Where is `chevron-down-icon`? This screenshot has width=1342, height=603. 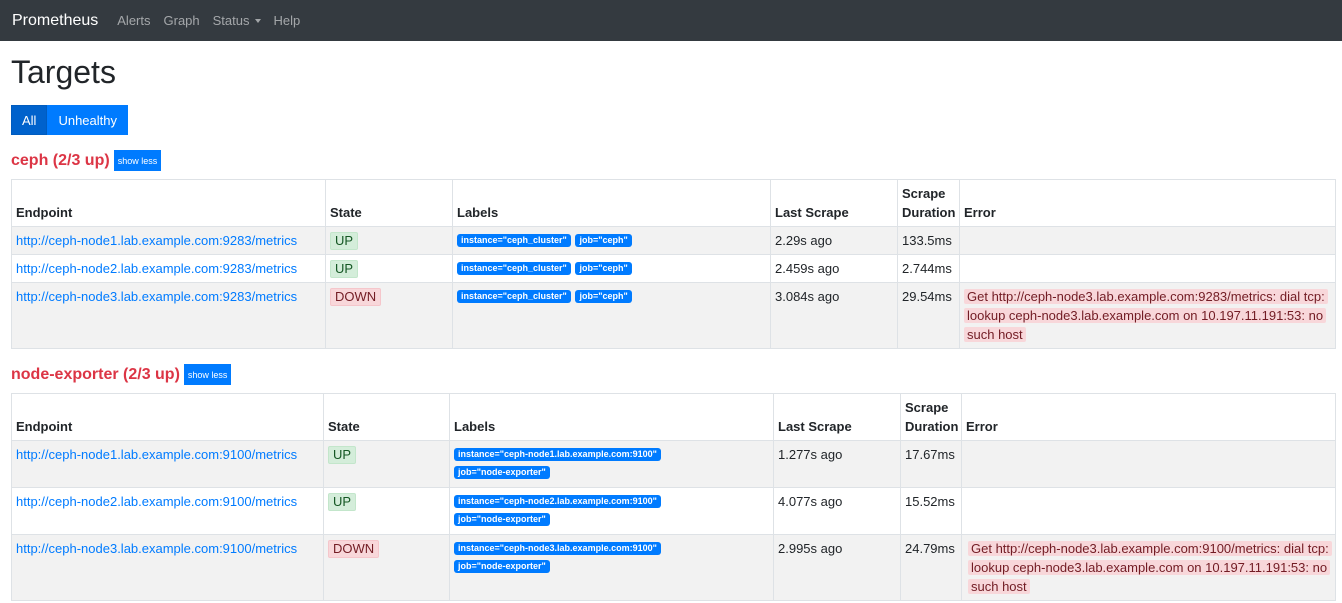 chevron-down-icon is located at coordinates (257, 20).